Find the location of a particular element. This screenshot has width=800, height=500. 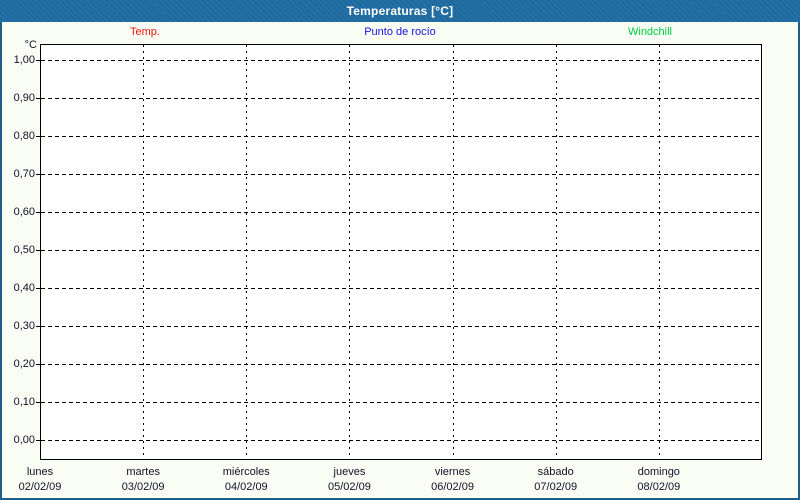

y-tick-label: 0,20 is located at coordinates (24, 364).